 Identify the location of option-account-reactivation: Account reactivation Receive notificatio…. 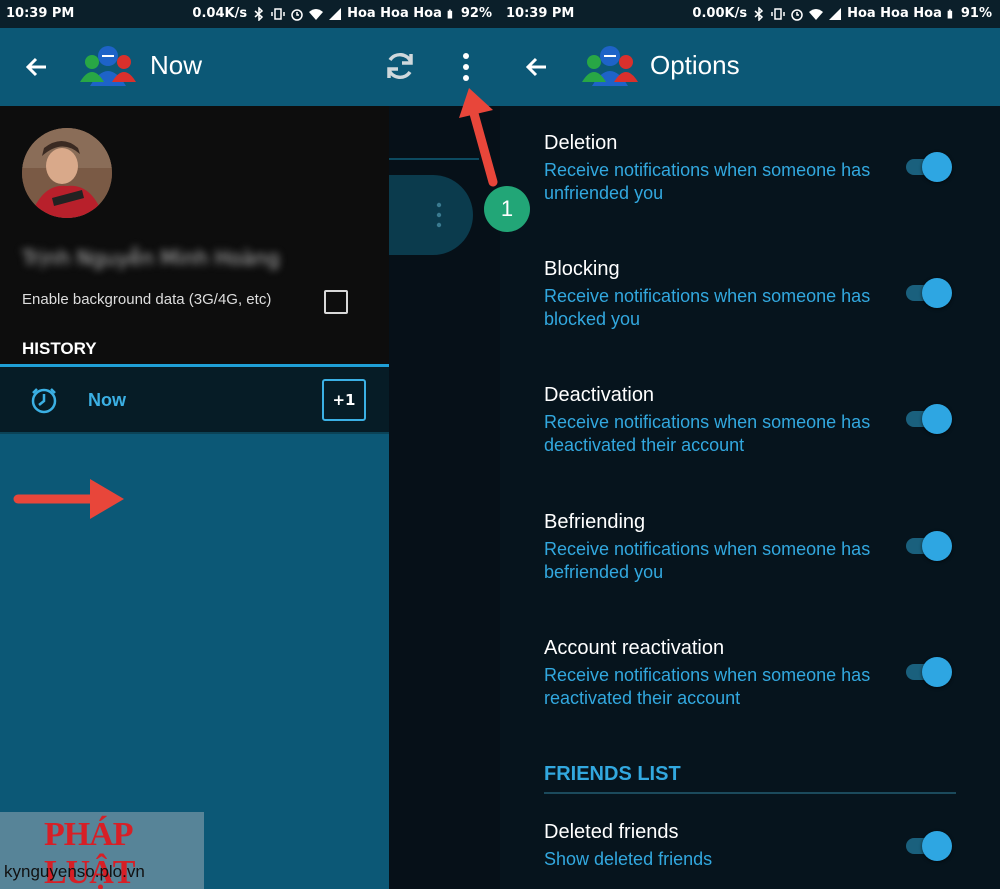
(764, 673).